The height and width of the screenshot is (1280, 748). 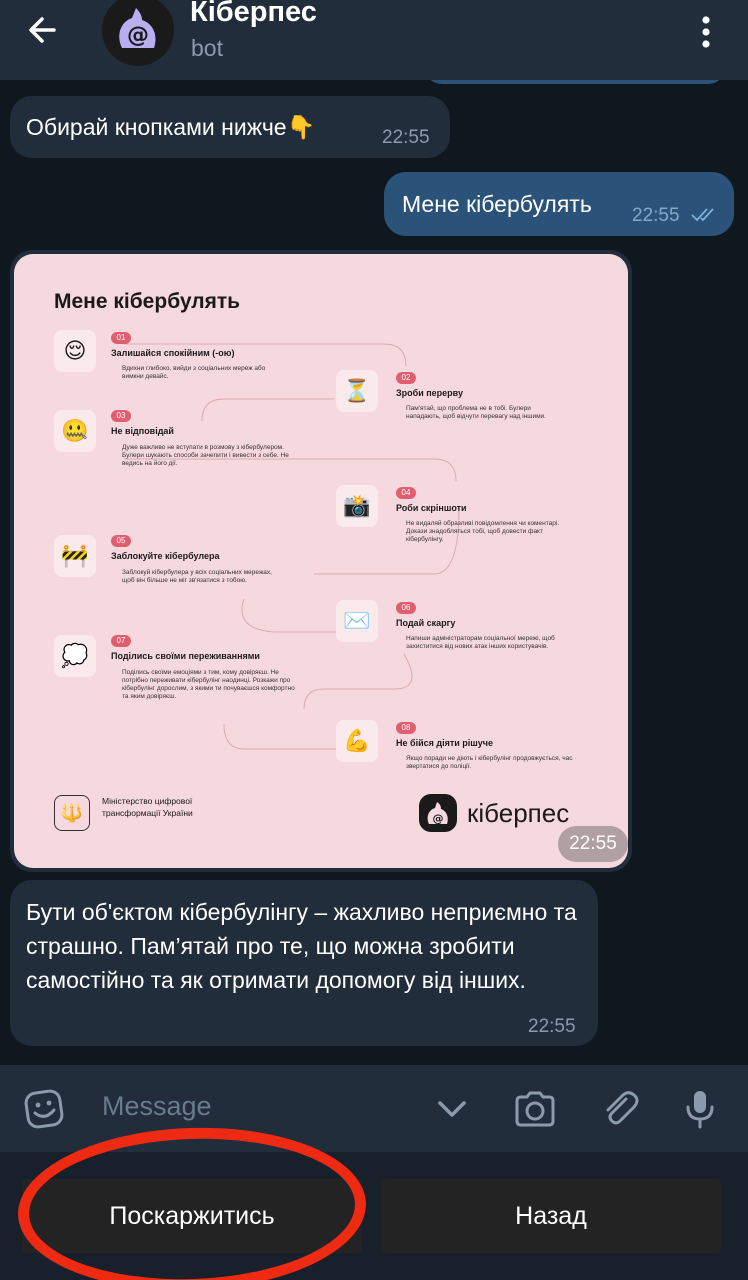 I want to click on step-emoji: 😌, so click(x=75, y=351).